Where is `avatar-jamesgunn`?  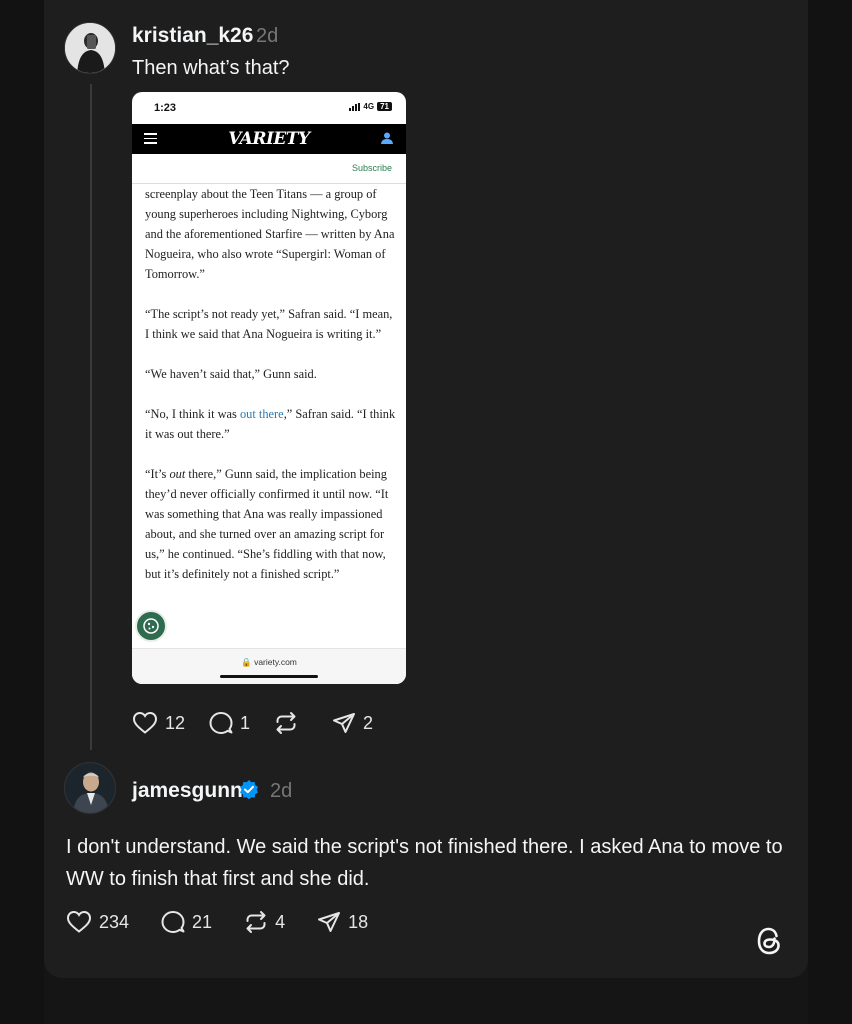 avatar-jamesgunn is located at coordinates (90, 788).